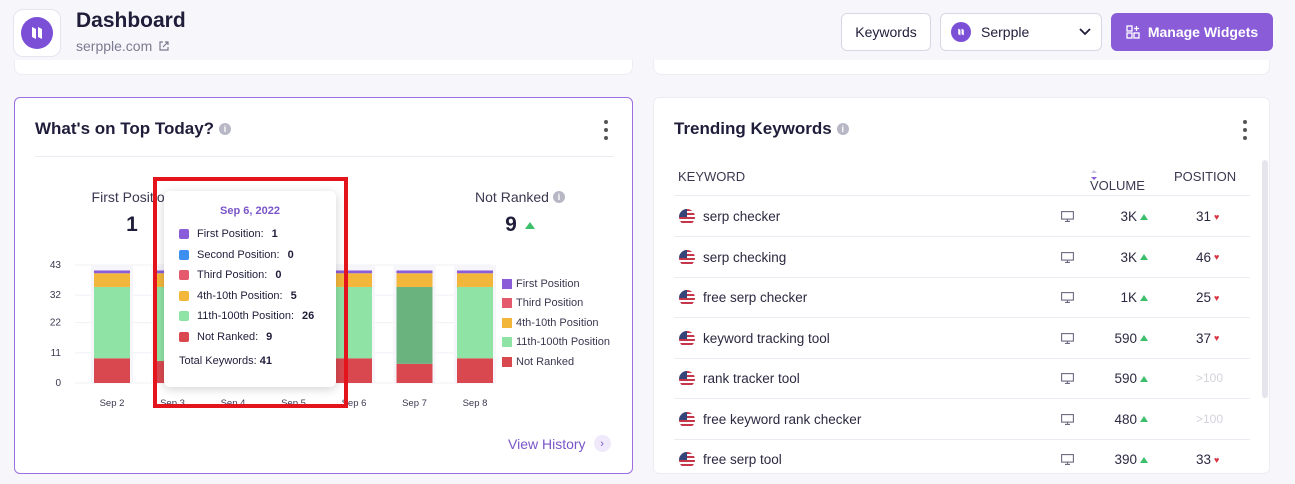  What do you see at coordinates (414, 403) in the screenshot?
I see `x-tick-label: Sep 7` at bounding box center [414, 403].